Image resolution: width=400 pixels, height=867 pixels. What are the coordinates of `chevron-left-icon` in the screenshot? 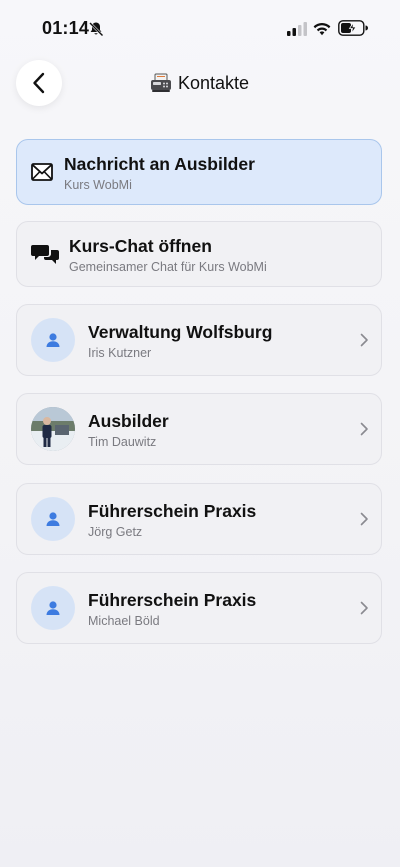 It's located at (39, 83).